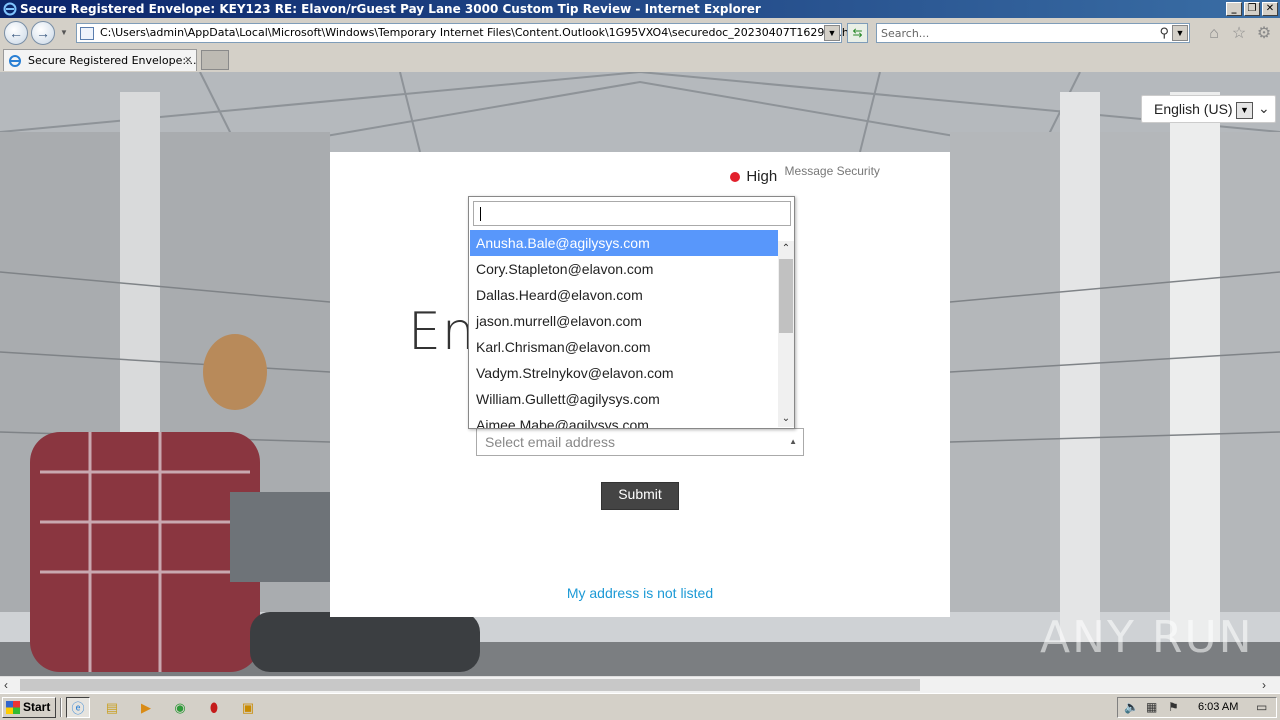  I want to click on scroll-up-icon: ⌃, so click(786, 249).